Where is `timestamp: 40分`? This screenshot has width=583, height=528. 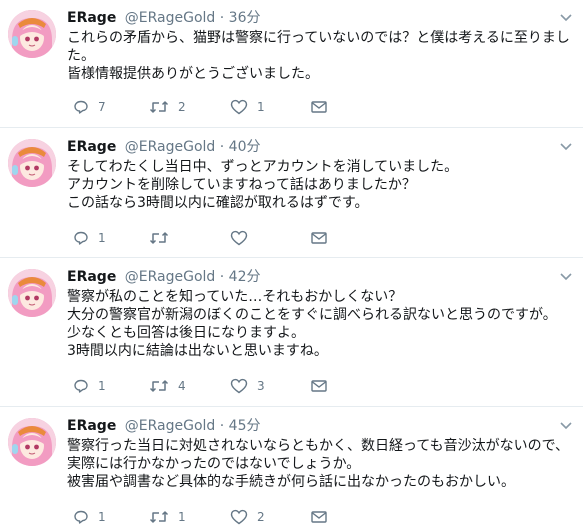
timestamp: 40分 is located at coordinates (245, 147).